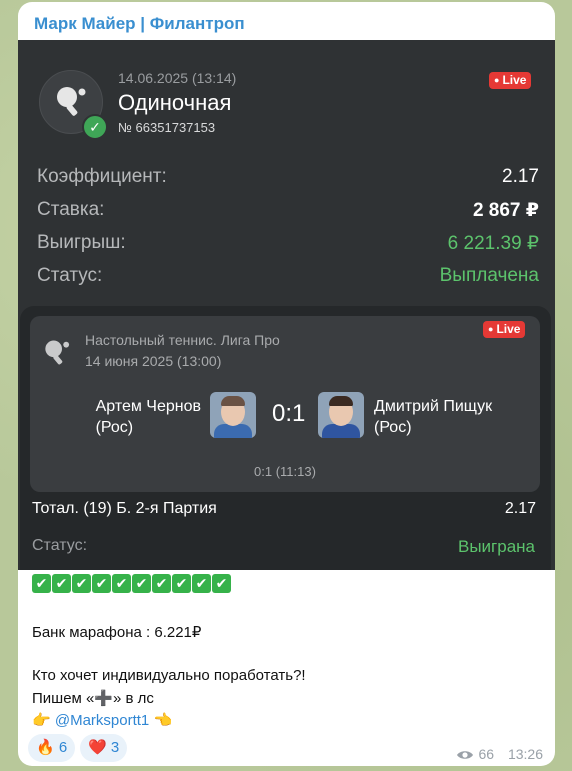 The image size is (572, 771). I want to click on team-home-name: Артем Чернов, so click(148, 406).